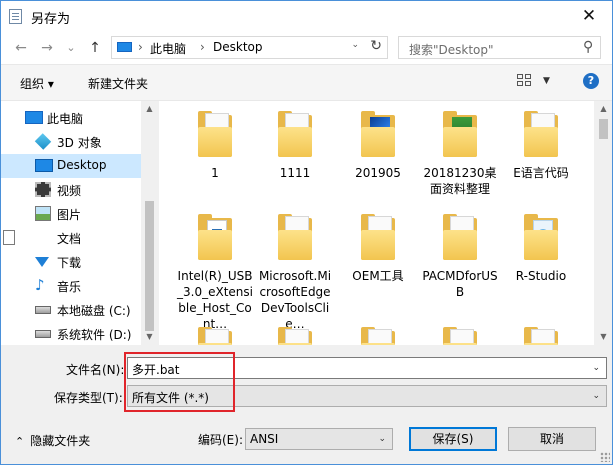  I want to click on nav-scroll-thumb, so click(149, 266).